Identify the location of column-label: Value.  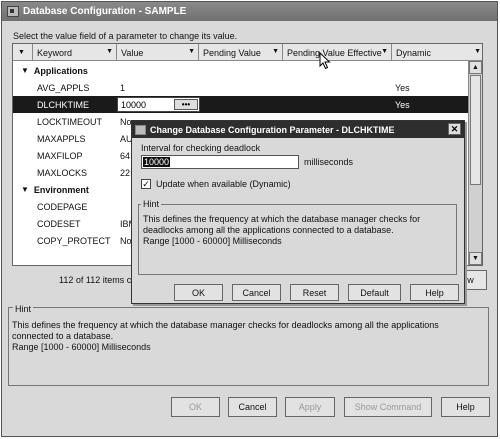
(132, 52).